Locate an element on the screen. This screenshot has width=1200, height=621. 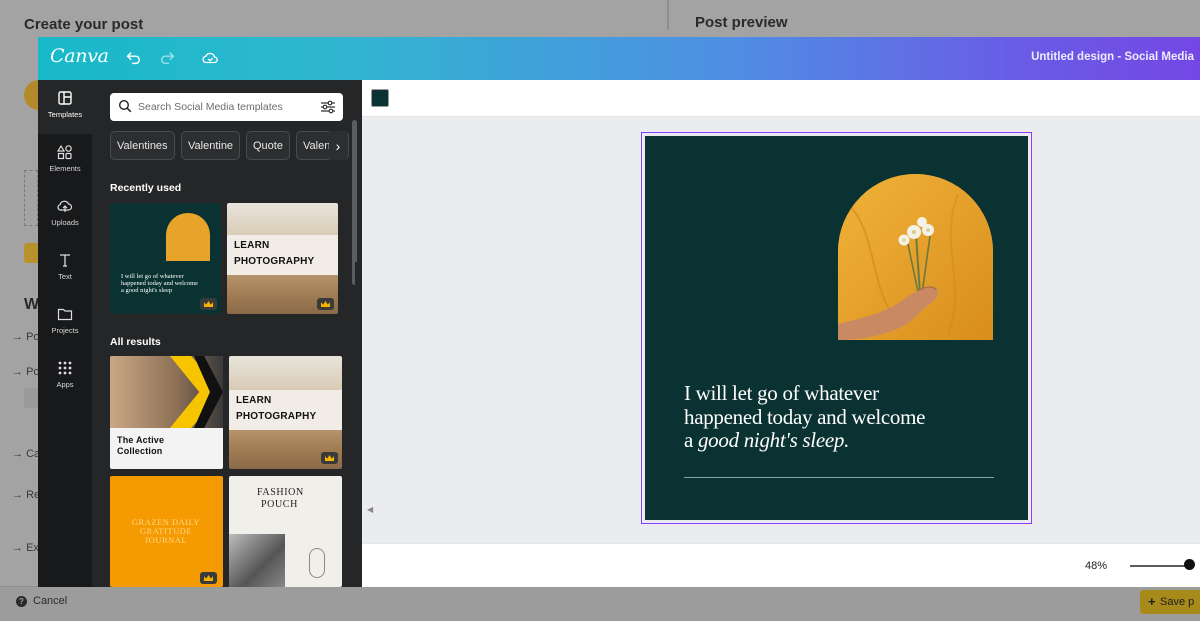
host-upload-box is located at coordinates (31, 198).